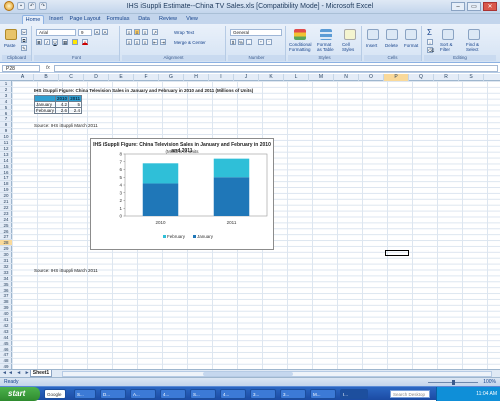 Image resolution: width=500 pixels, height=401 pixels. Describe the element at coordinates (56, 19) in the screenshot. I see `tab-insert: Insert` at that location.